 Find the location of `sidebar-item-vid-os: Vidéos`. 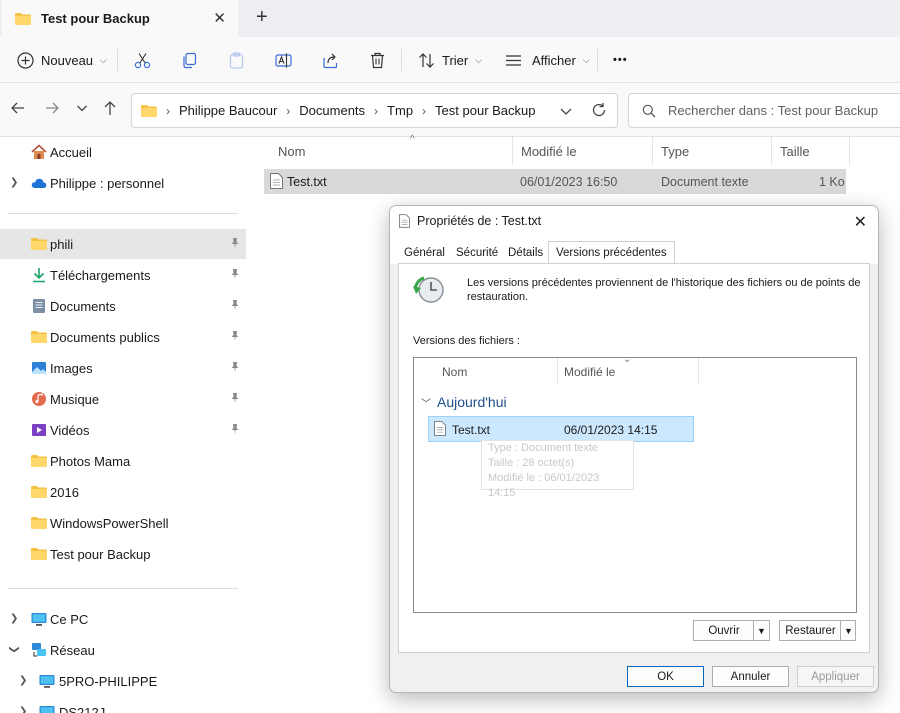

sidebar-item-vid-os: Vidéos is located at coordinates (123, 430).